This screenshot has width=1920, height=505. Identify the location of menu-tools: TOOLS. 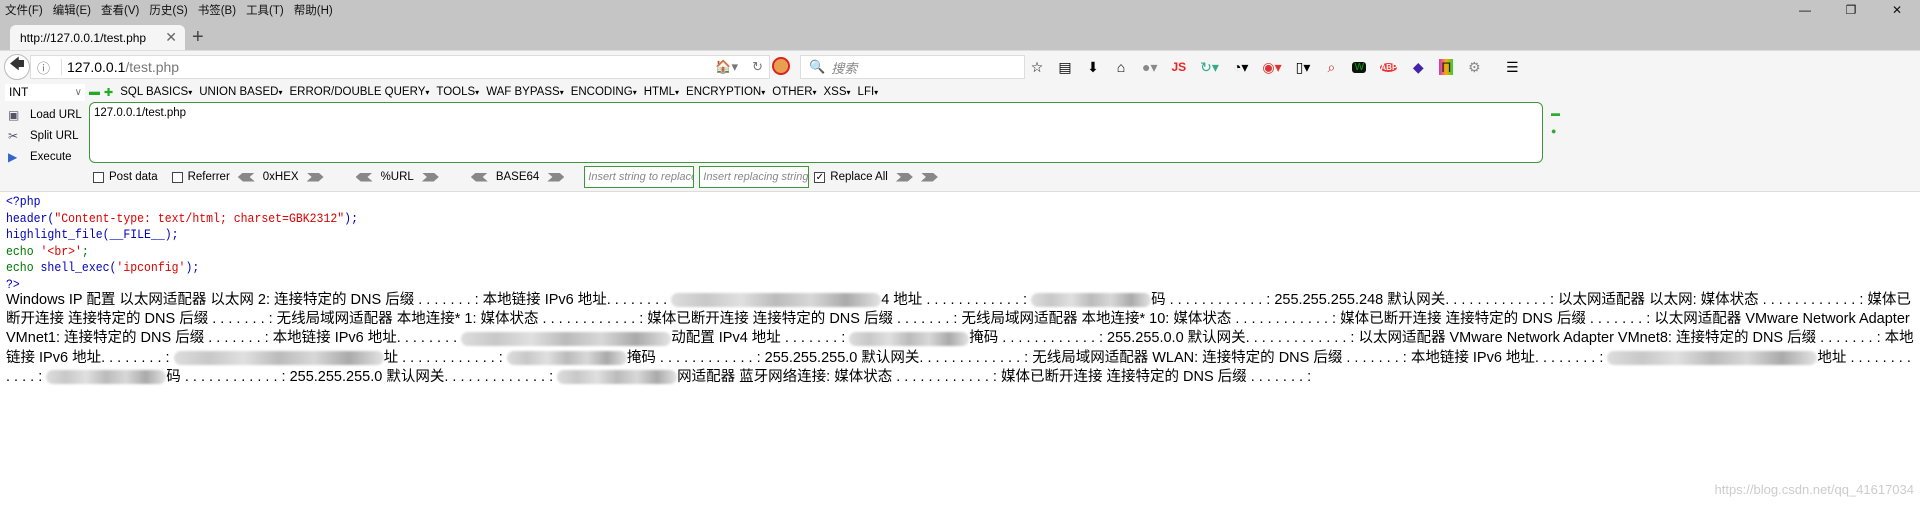
(457, 92).